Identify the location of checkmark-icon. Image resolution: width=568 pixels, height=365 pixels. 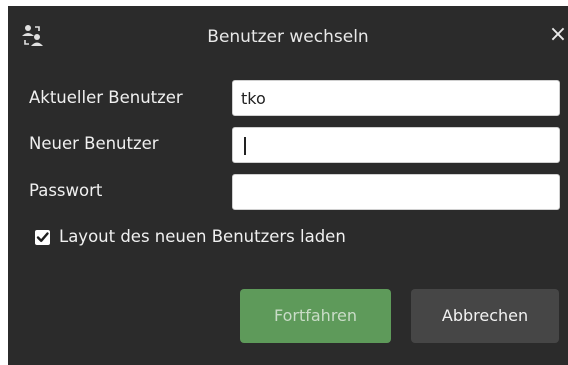
(42, 237).